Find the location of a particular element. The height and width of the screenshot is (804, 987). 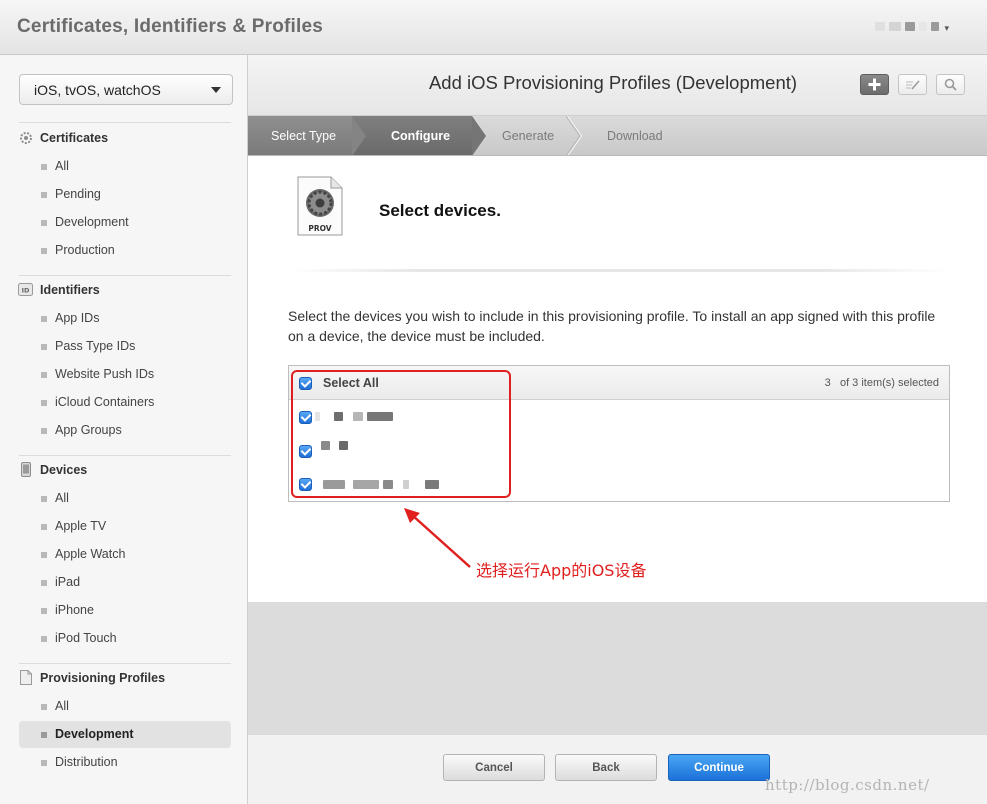

nav-label: Apple Watch is located at coordinates (90, 554).